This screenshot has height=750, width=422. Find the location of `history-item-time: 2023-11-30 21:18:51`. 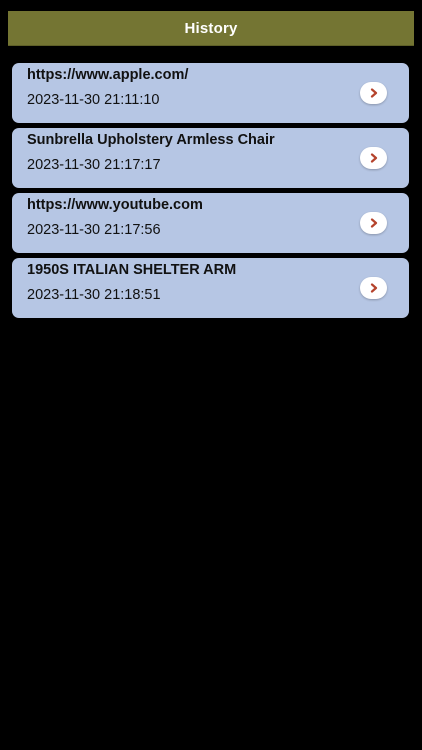

history-item-time: 2023-11-30 21:18:51 is located at coordinates (94, 295).